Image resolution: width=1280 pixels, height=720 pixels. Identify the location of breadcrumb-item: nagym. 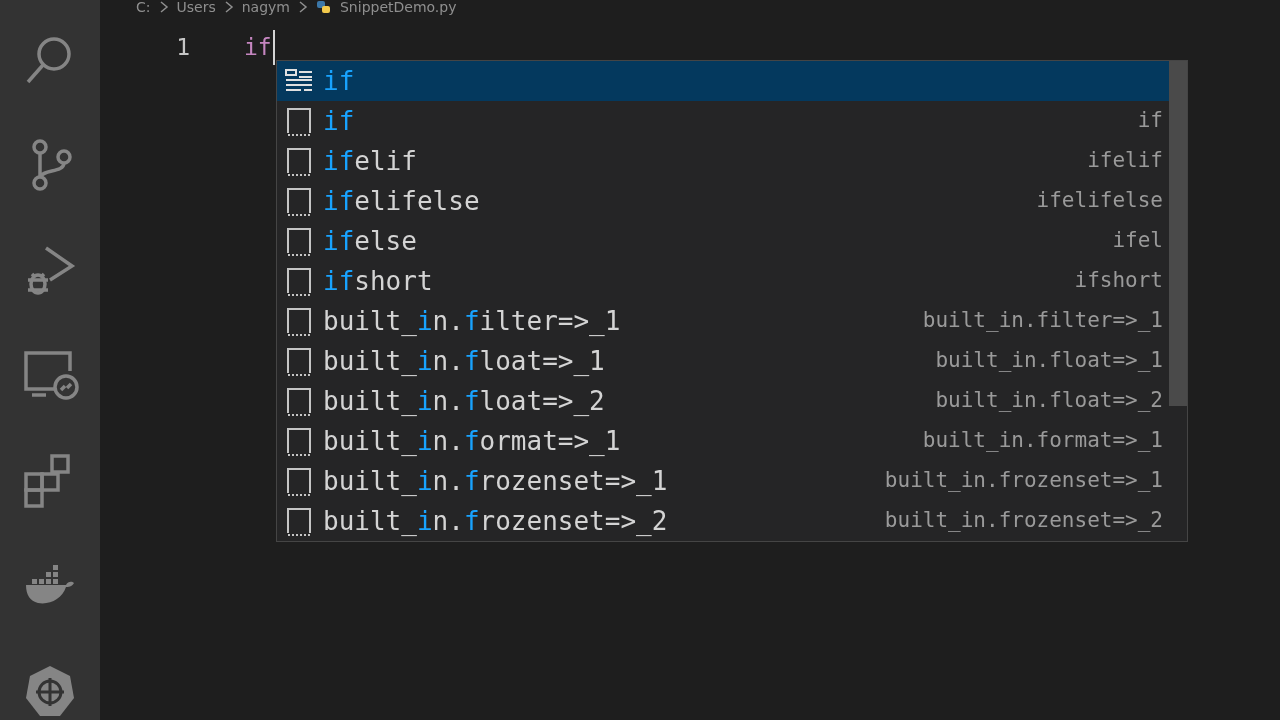
(265, 7).